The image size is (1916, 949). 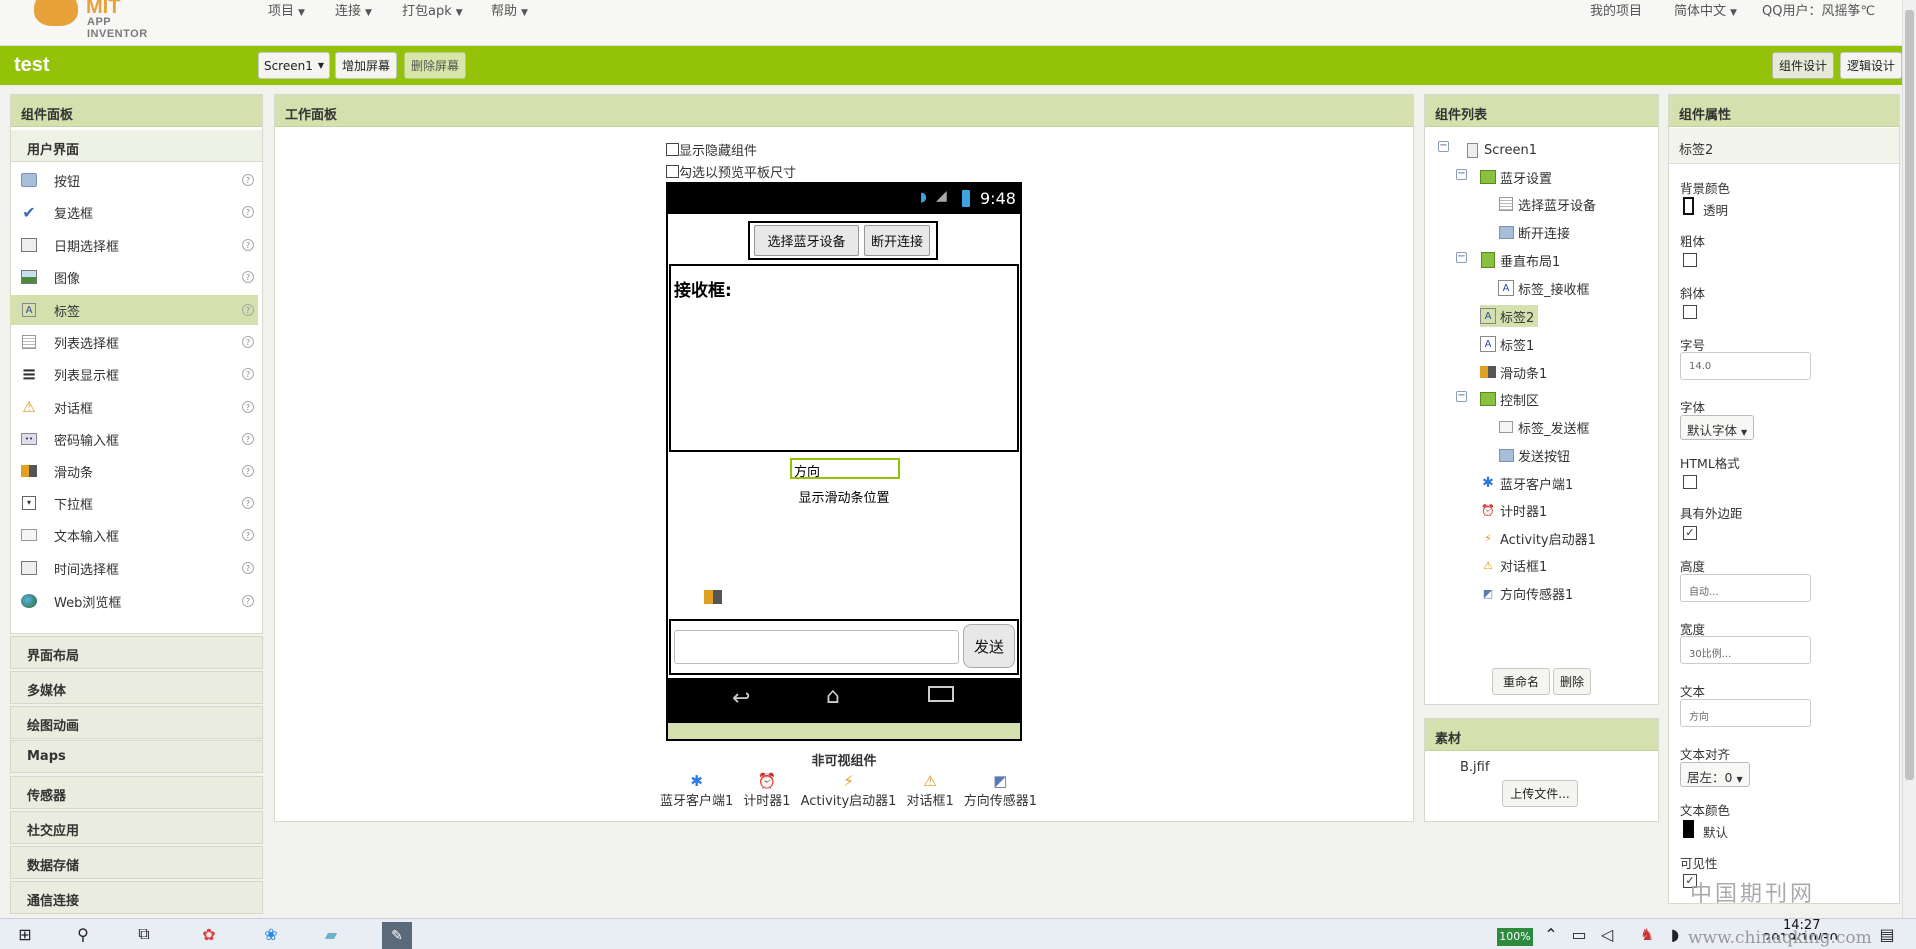 I want to click on slider-position-label: 显示滑动条位置, so click(x=844, y=496).